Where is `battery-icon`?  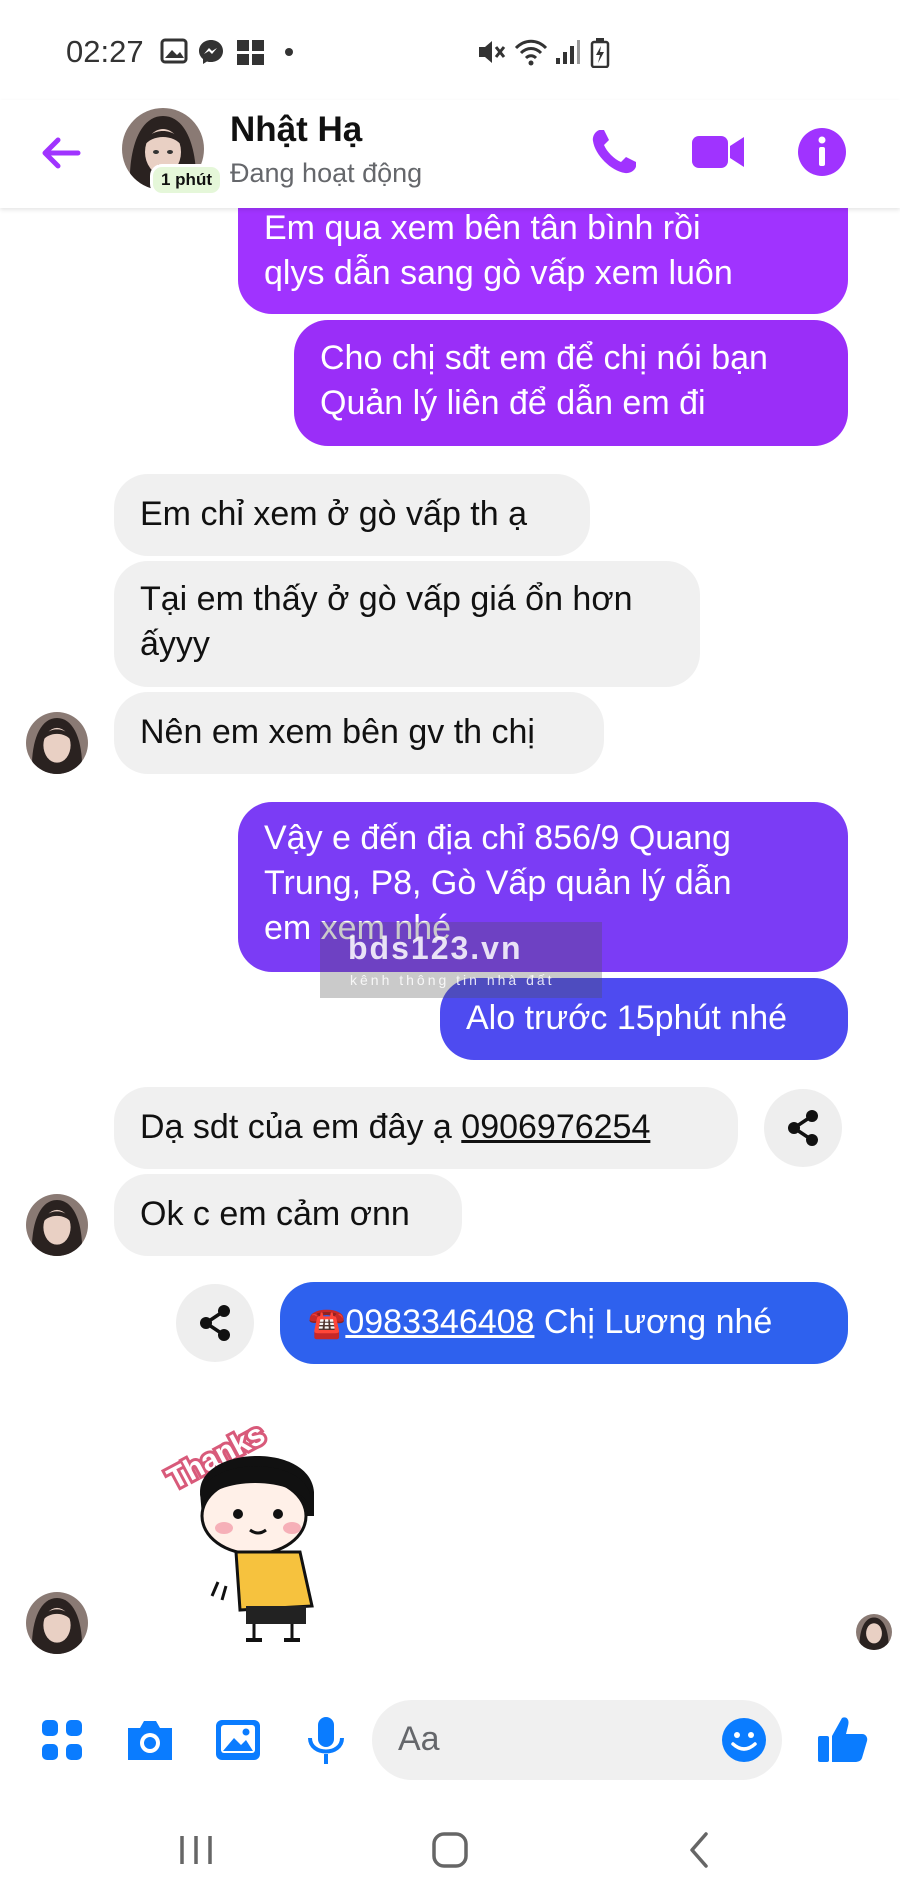
battery-icon is located at coordinates (600, 53).